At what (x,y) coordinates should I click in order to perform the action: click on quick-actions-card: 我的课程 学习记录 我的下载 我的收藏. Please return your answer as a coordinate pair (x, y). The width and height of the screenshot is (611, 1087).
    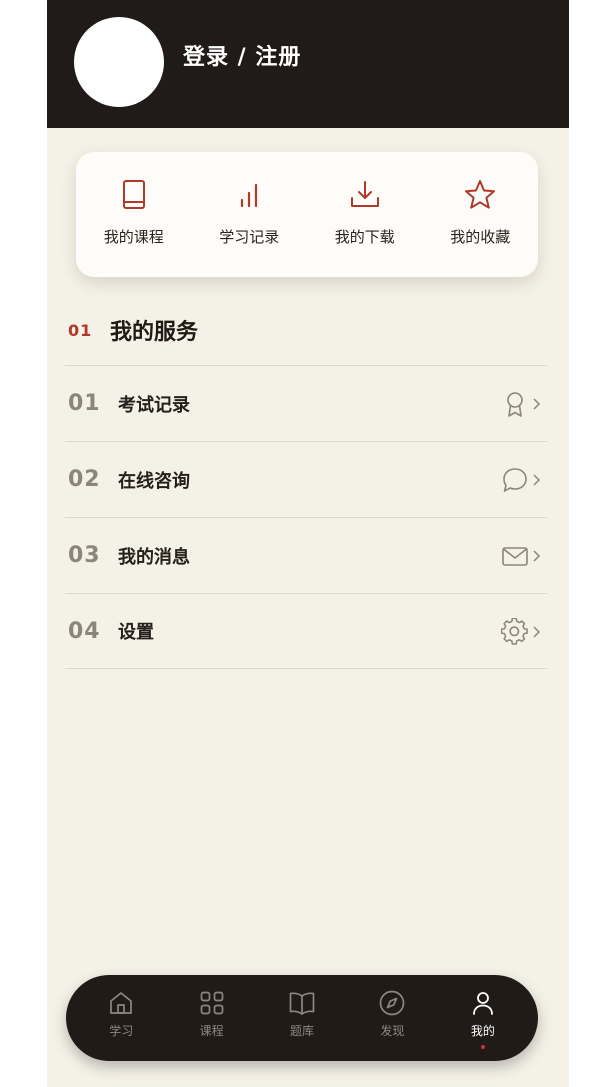
    Looking at the image, I should click on (307, 214).